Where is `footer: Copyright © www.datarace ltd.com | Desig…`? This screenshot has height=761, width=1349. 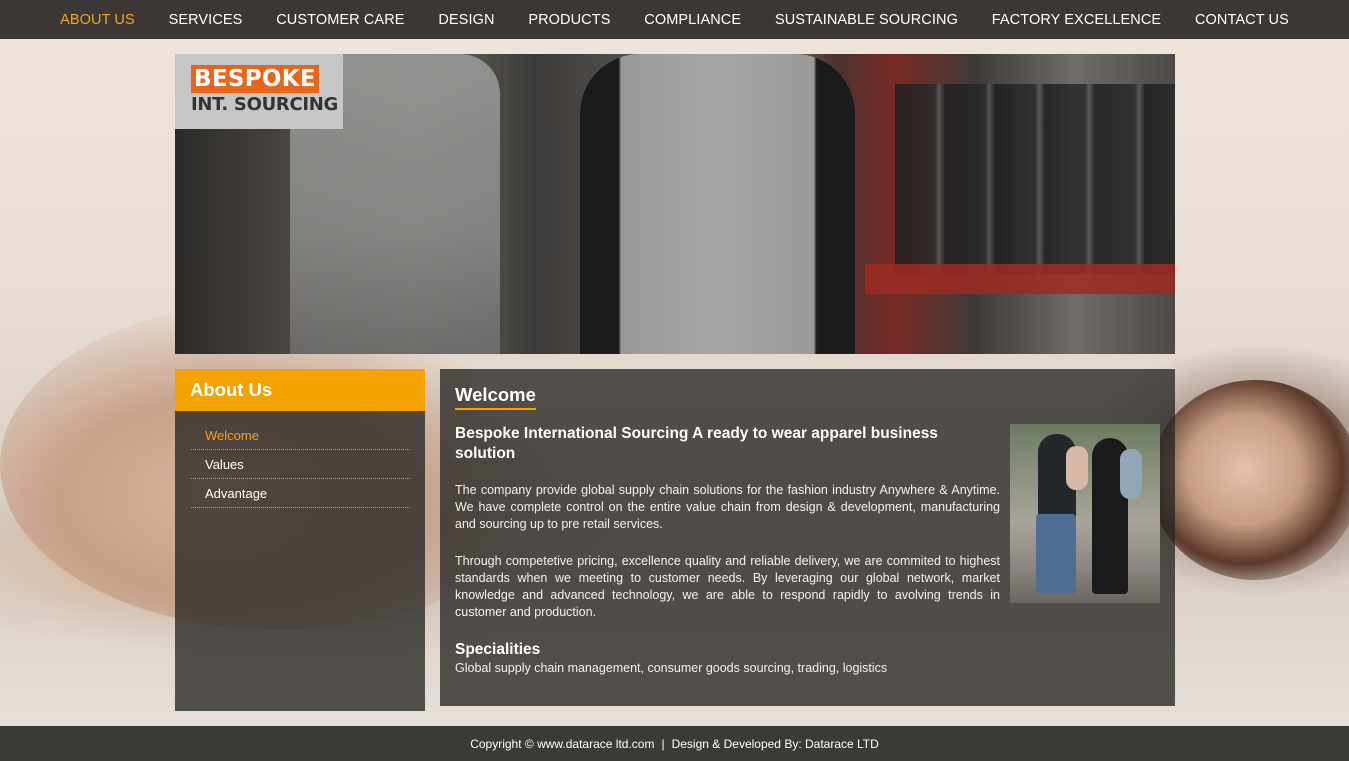 footer: Copyright © www.datarace ltd.com | Desig… is located at coordinates (674, 743).